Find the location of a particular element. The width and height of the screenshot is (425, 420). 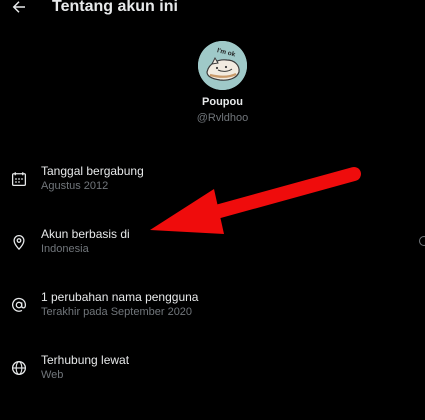

partial-circle-icon is located at coordinates (422, 241).